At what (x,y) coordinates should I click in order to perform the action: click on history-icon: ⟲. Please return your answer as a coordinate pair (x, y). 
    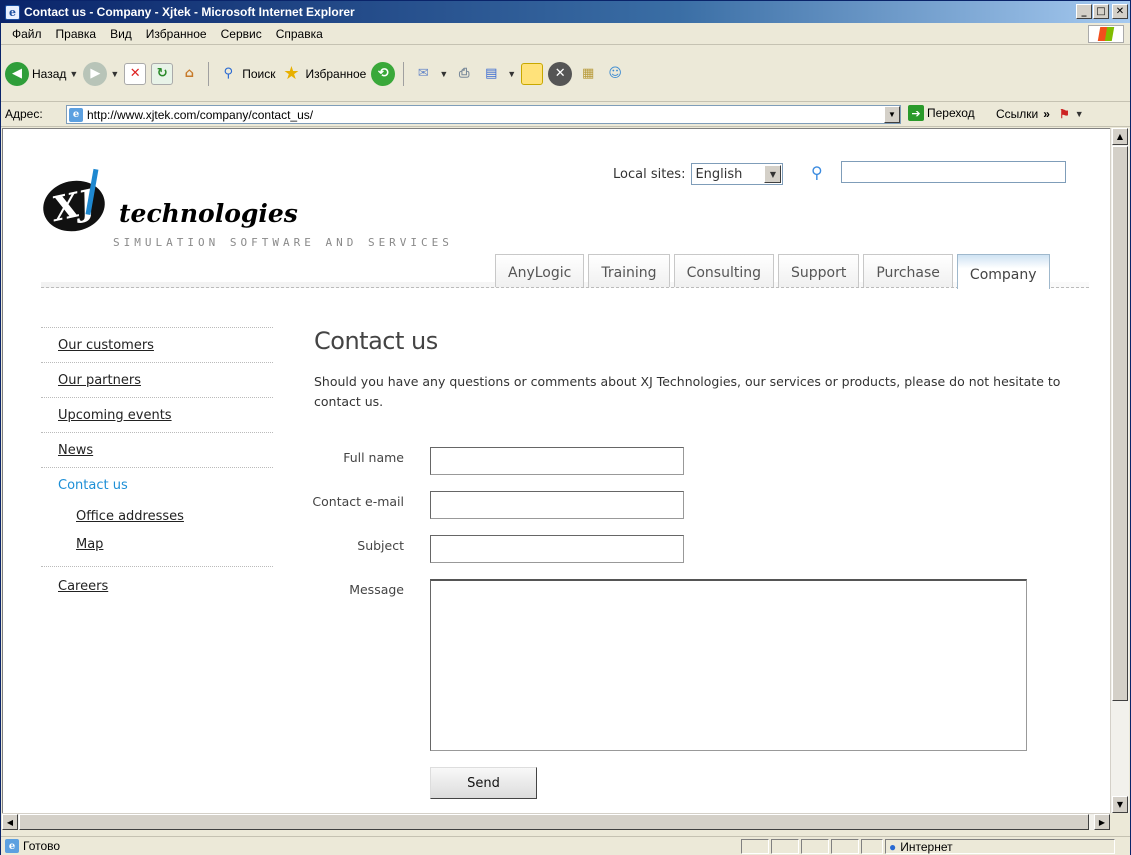
    Looking at the image, I should click on (383, 73).